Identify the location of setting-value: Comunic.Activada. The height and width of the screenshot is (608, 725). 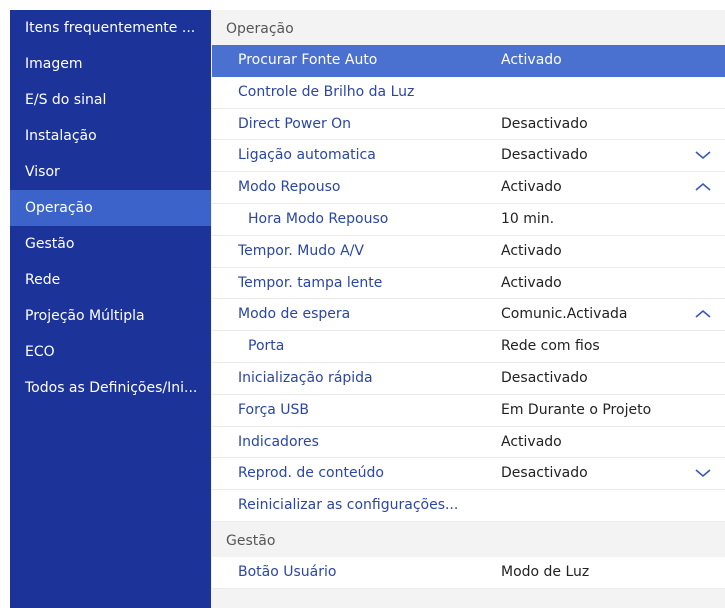
(564, 314).